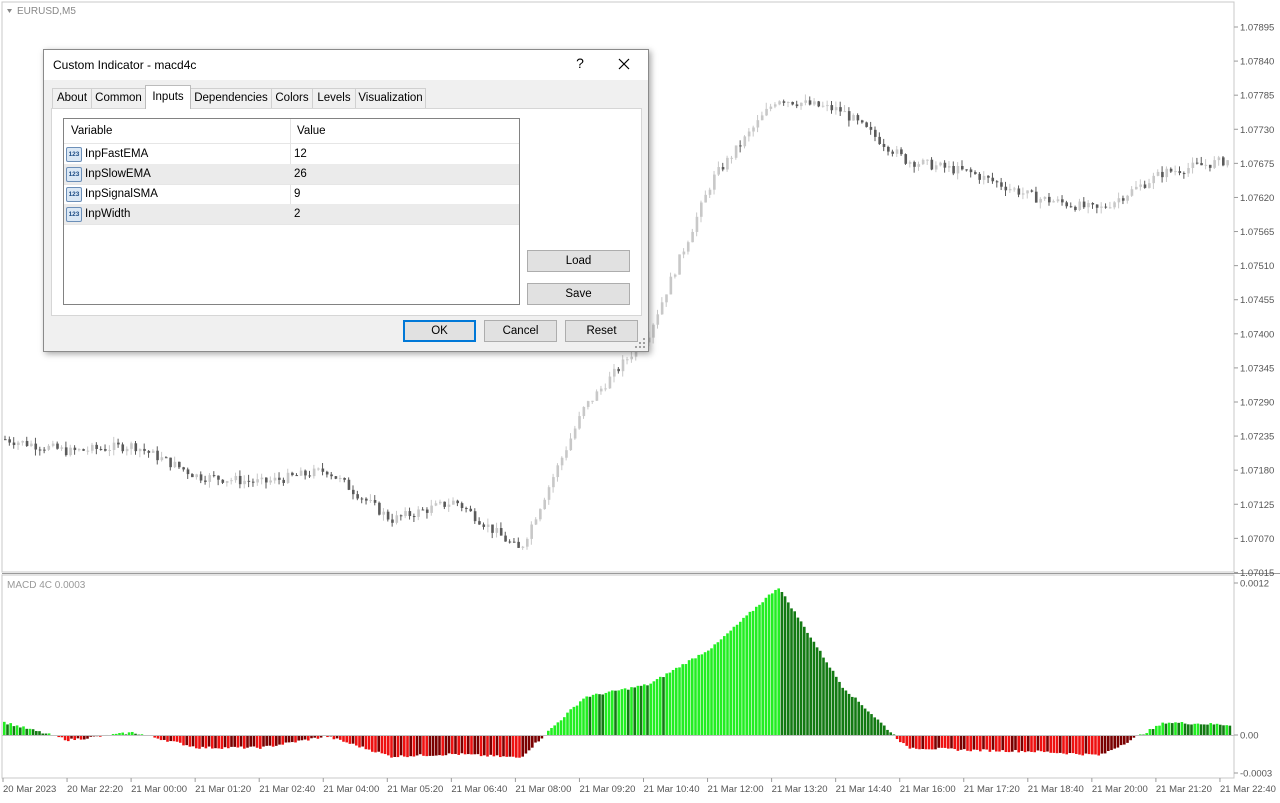 Image resolution: width=1280 pixels, height=803 pixels. I want to click on tab-visualization: Visualization, so click(390, 98).